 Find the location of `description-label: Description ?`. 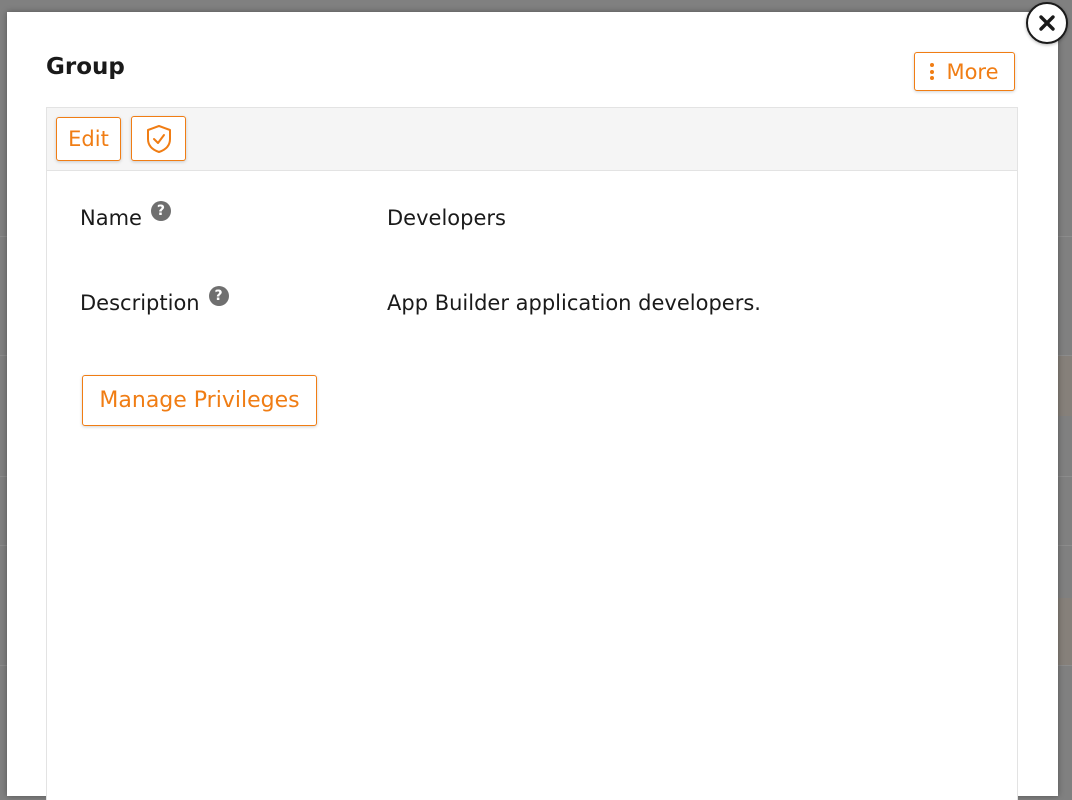

description-label: Description ? is located at coordinates (154, 300).